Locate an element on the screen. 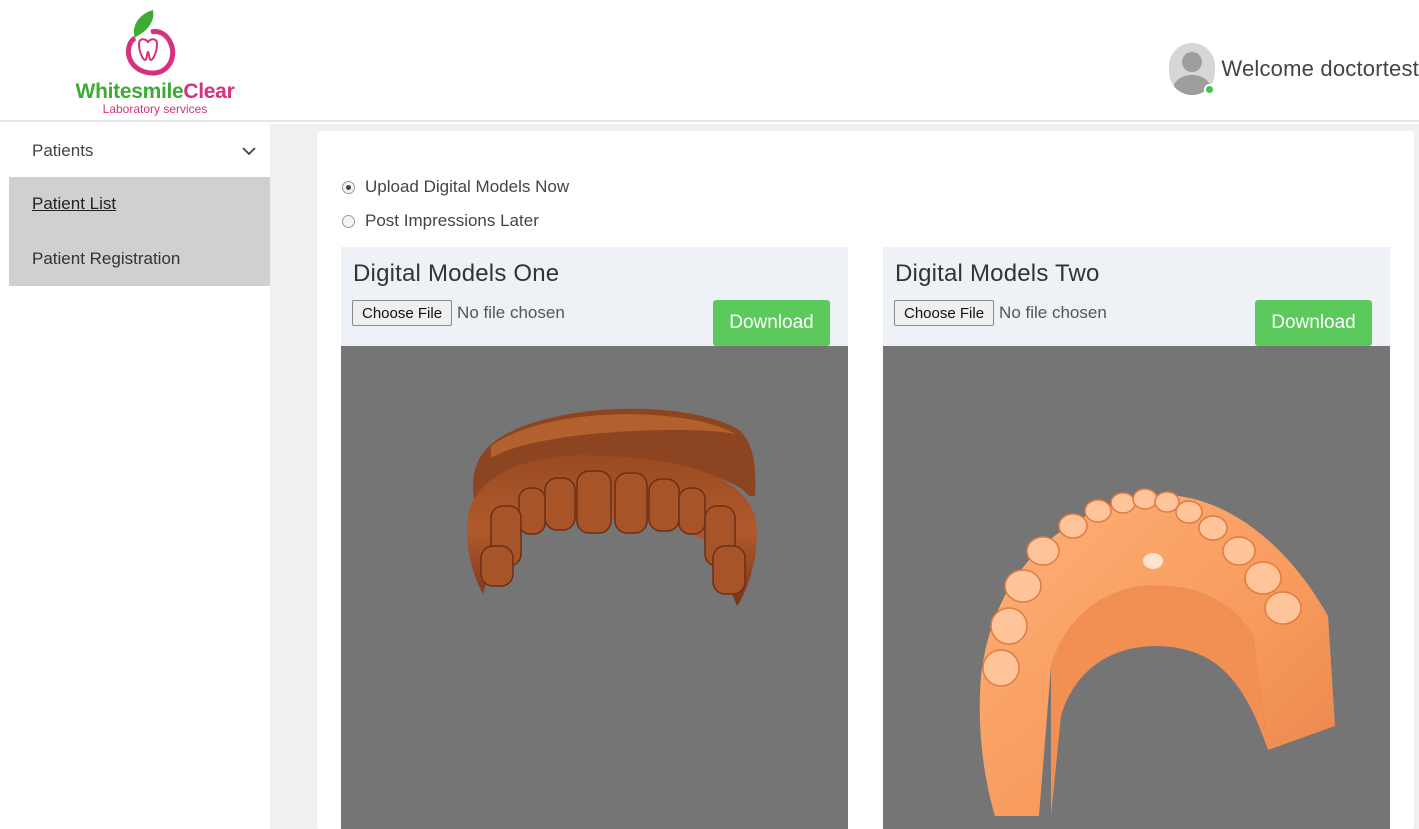  panel-title: Digital Models One is located at coordinates (456, 273).